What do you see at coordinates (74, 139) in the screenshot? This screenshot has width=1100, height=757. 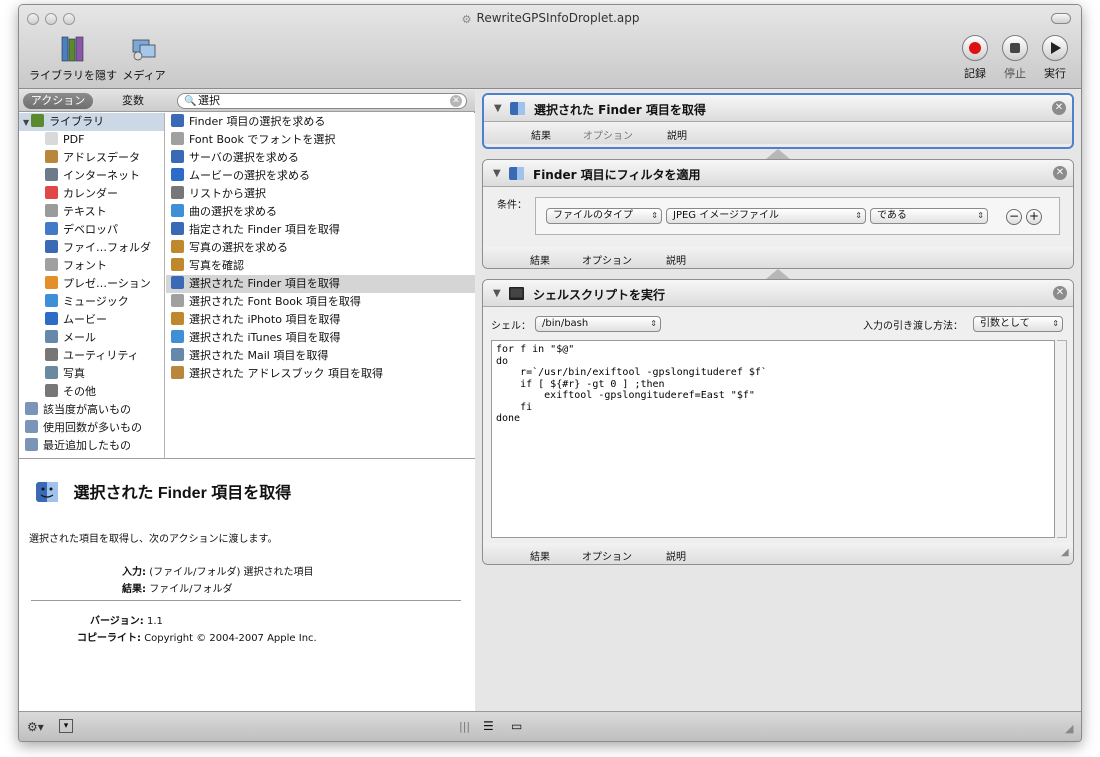 I see `library-item-label: PDF` at bounding box center [74, 139].